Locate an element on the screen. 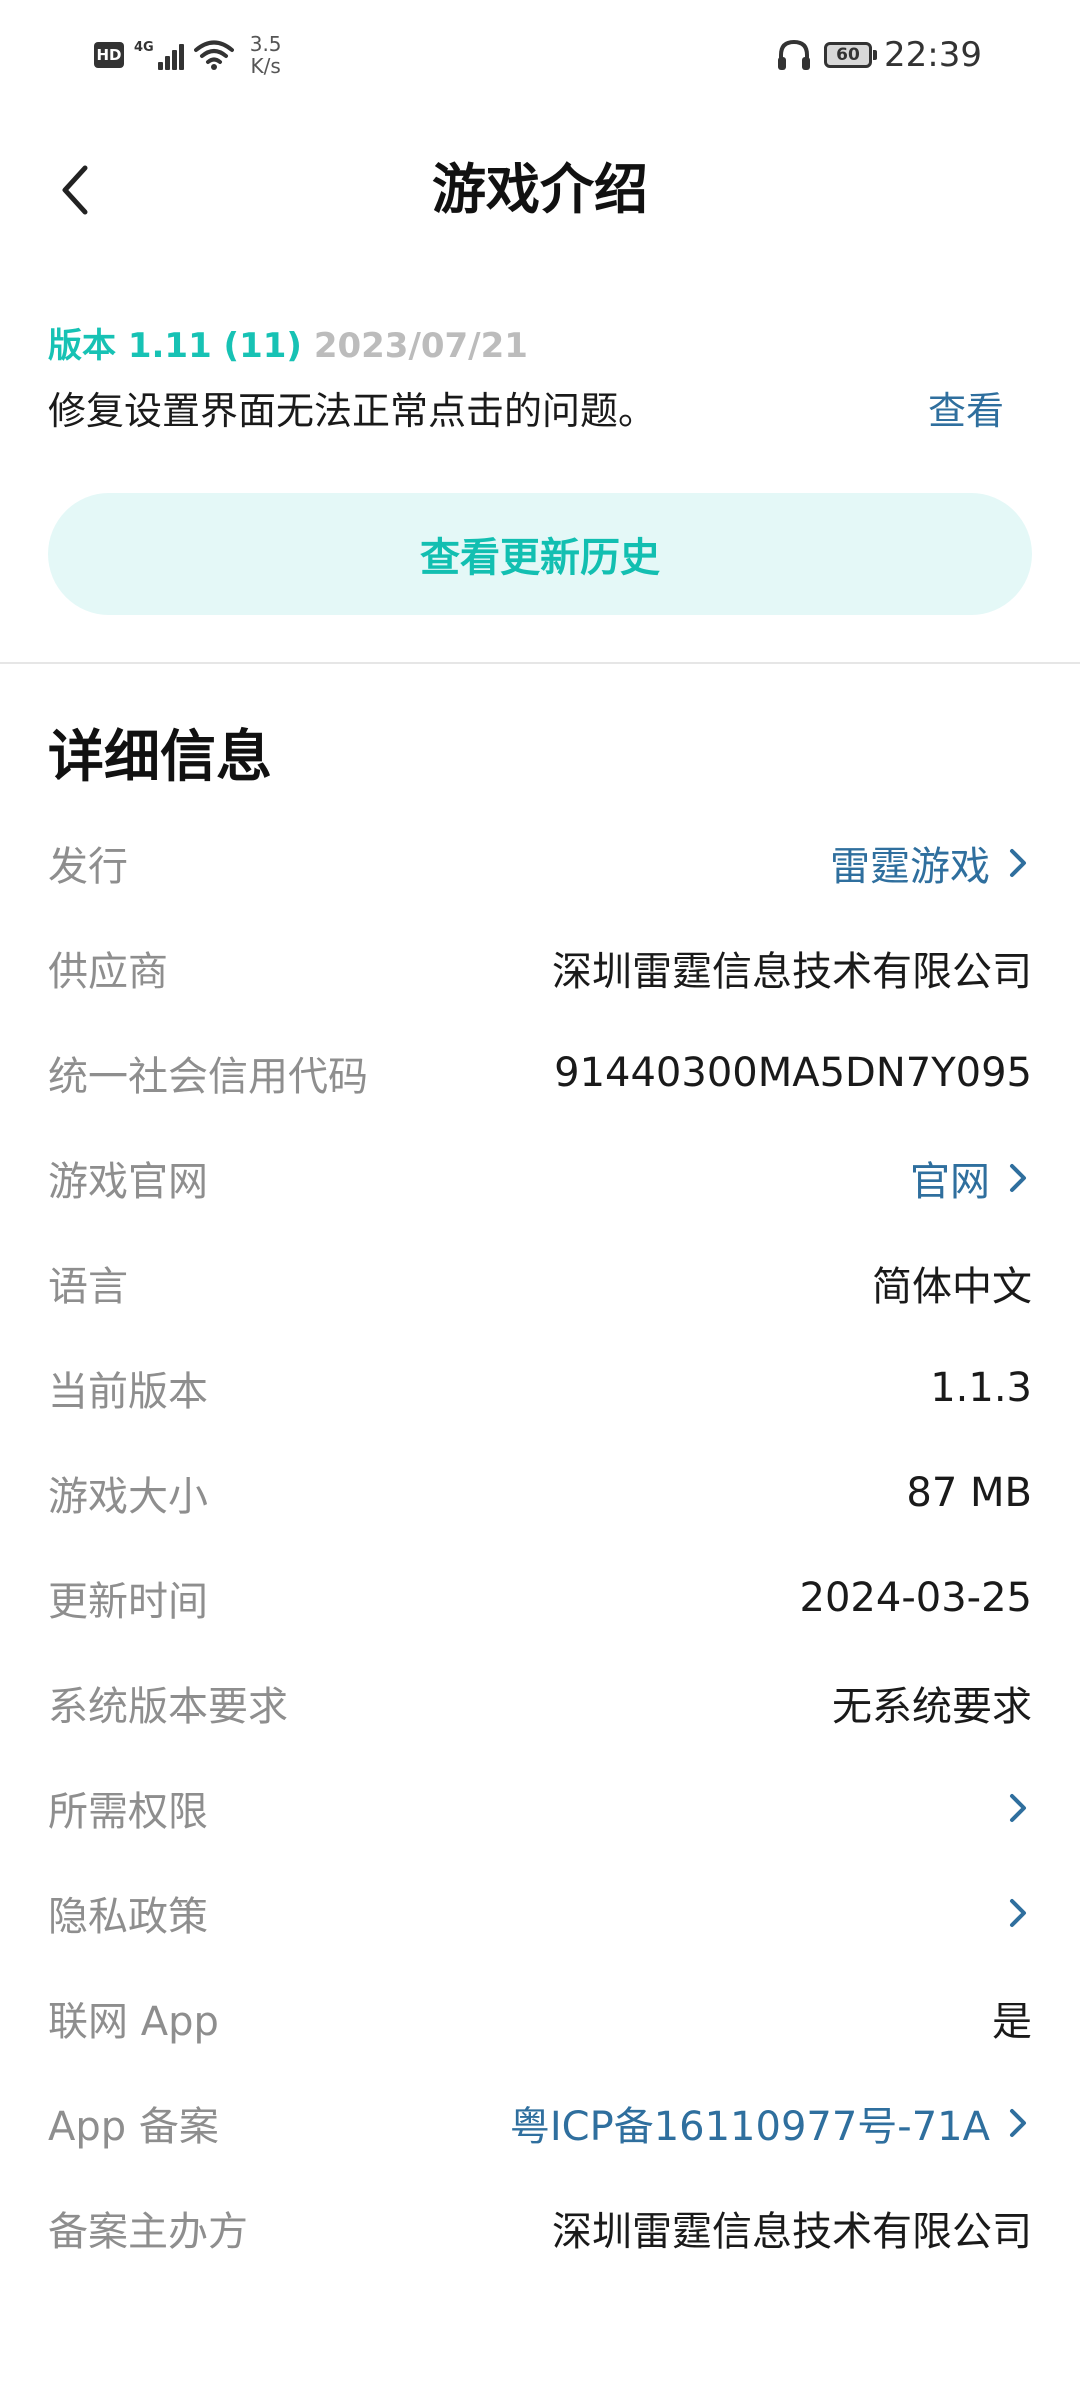 The width and height of the screenshot is (1080, 2400). detail-value-text: 1.1.3 is located at coordinates (981, 1387).